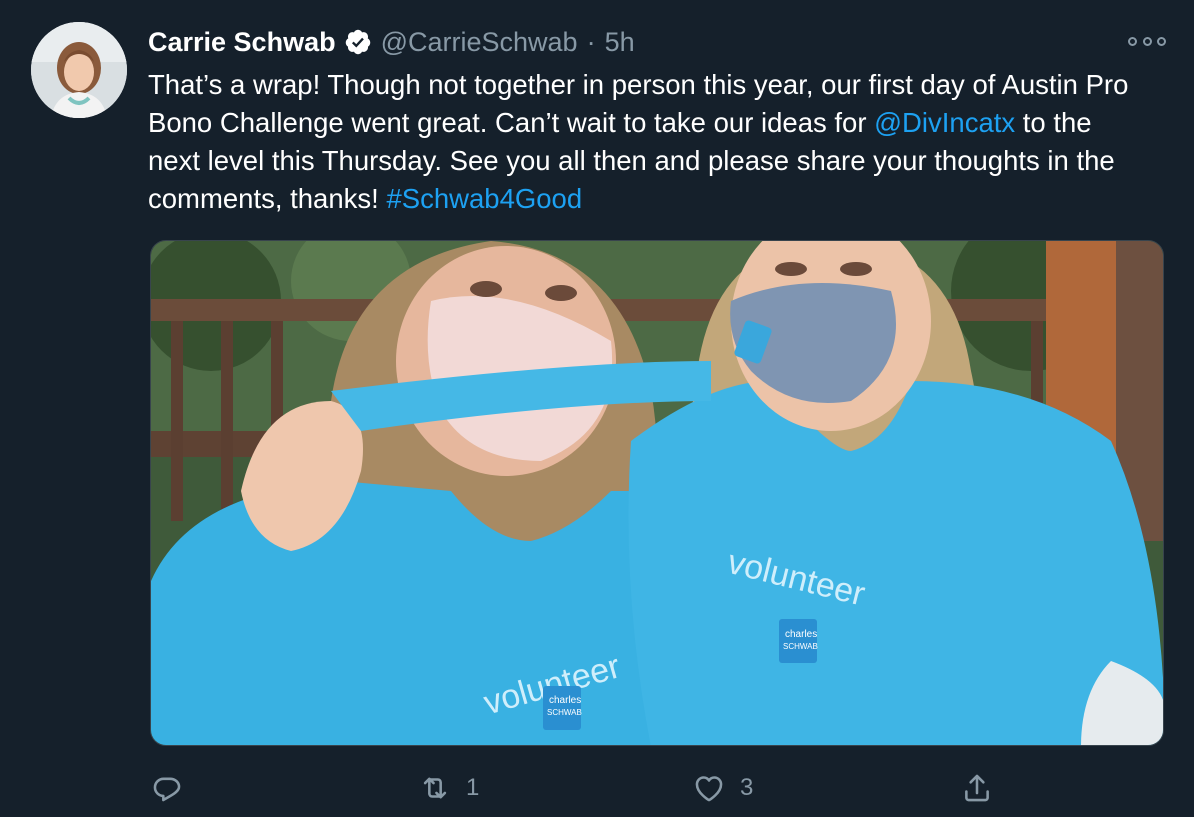  What do you see at coordinates (800, 646) in the screenshot?
I see `logo-text-right-2: SCHWAB` at bounding box center [800, 646].